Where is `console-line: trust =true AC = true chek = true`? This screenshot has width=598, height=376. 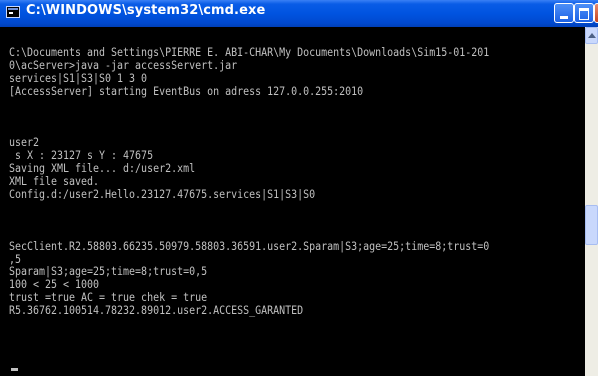
console-line: trust =true AC = true chek = true is located at coordinates (108, 297).